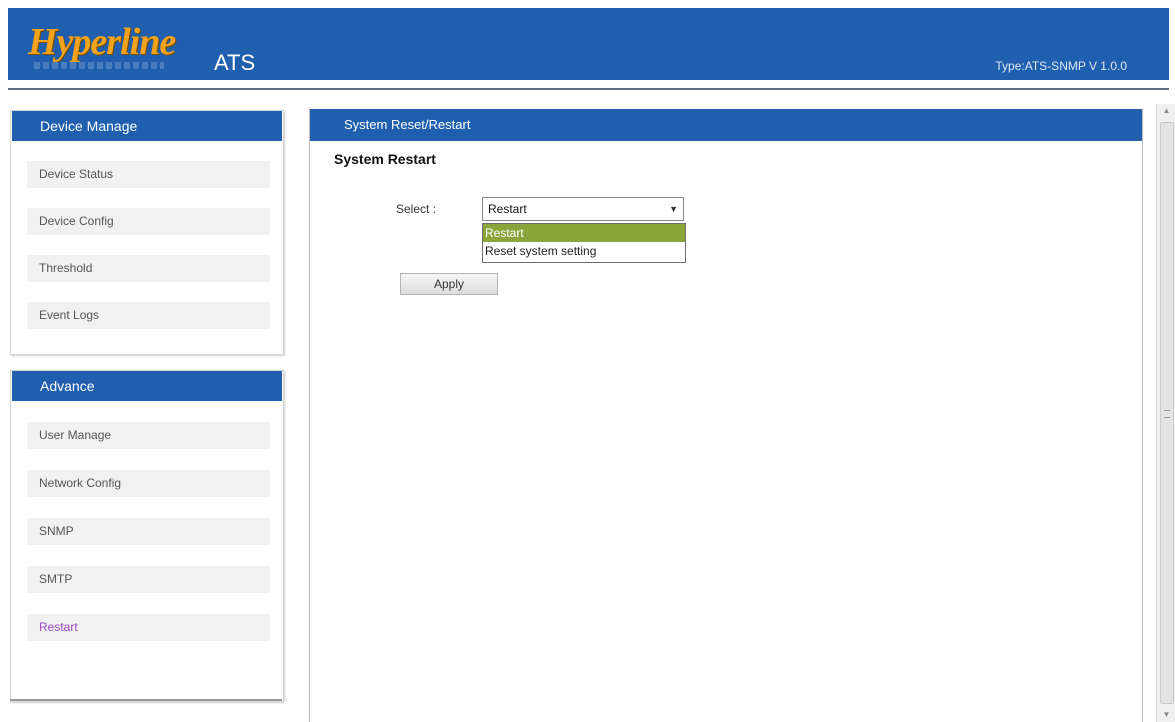 This screenshot has width=1175, height=722. Describe the element at coordinates (1166, 111) in the screenshot. I see `scroll-up-arrow-icon: ▲` at that location.